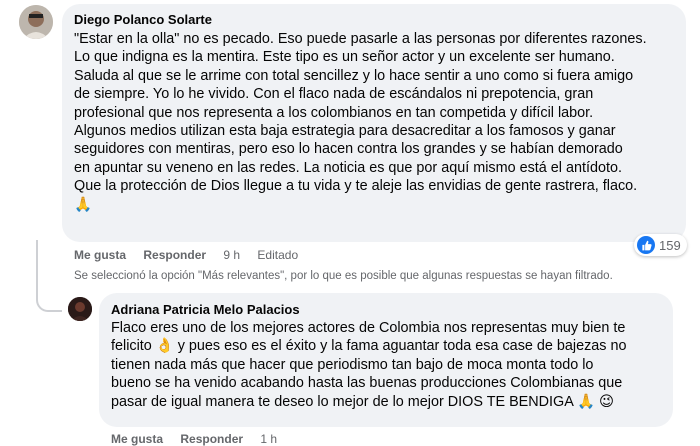 The width and height of the screenshot is (700, 446). I want to click on praying-hands-emoji: 🙏, so click(83, 204).